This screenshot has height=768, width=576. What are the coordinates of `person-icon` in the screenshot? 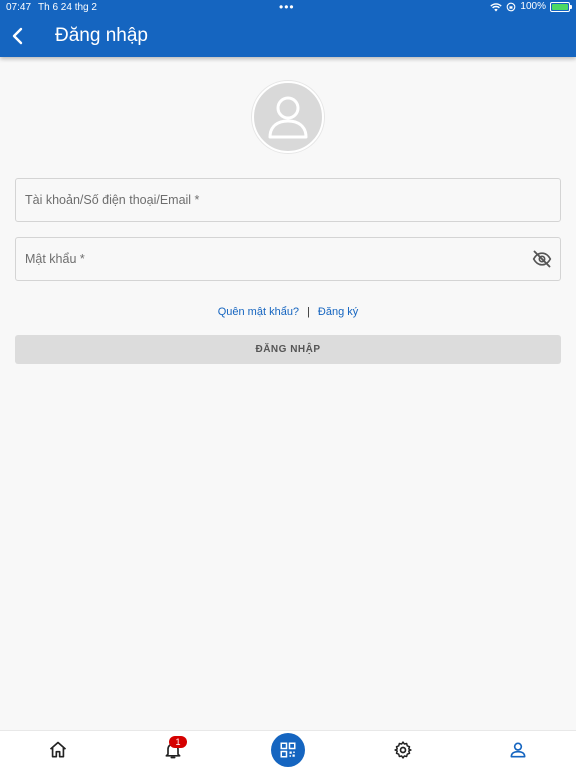 It's located at (518, 750).